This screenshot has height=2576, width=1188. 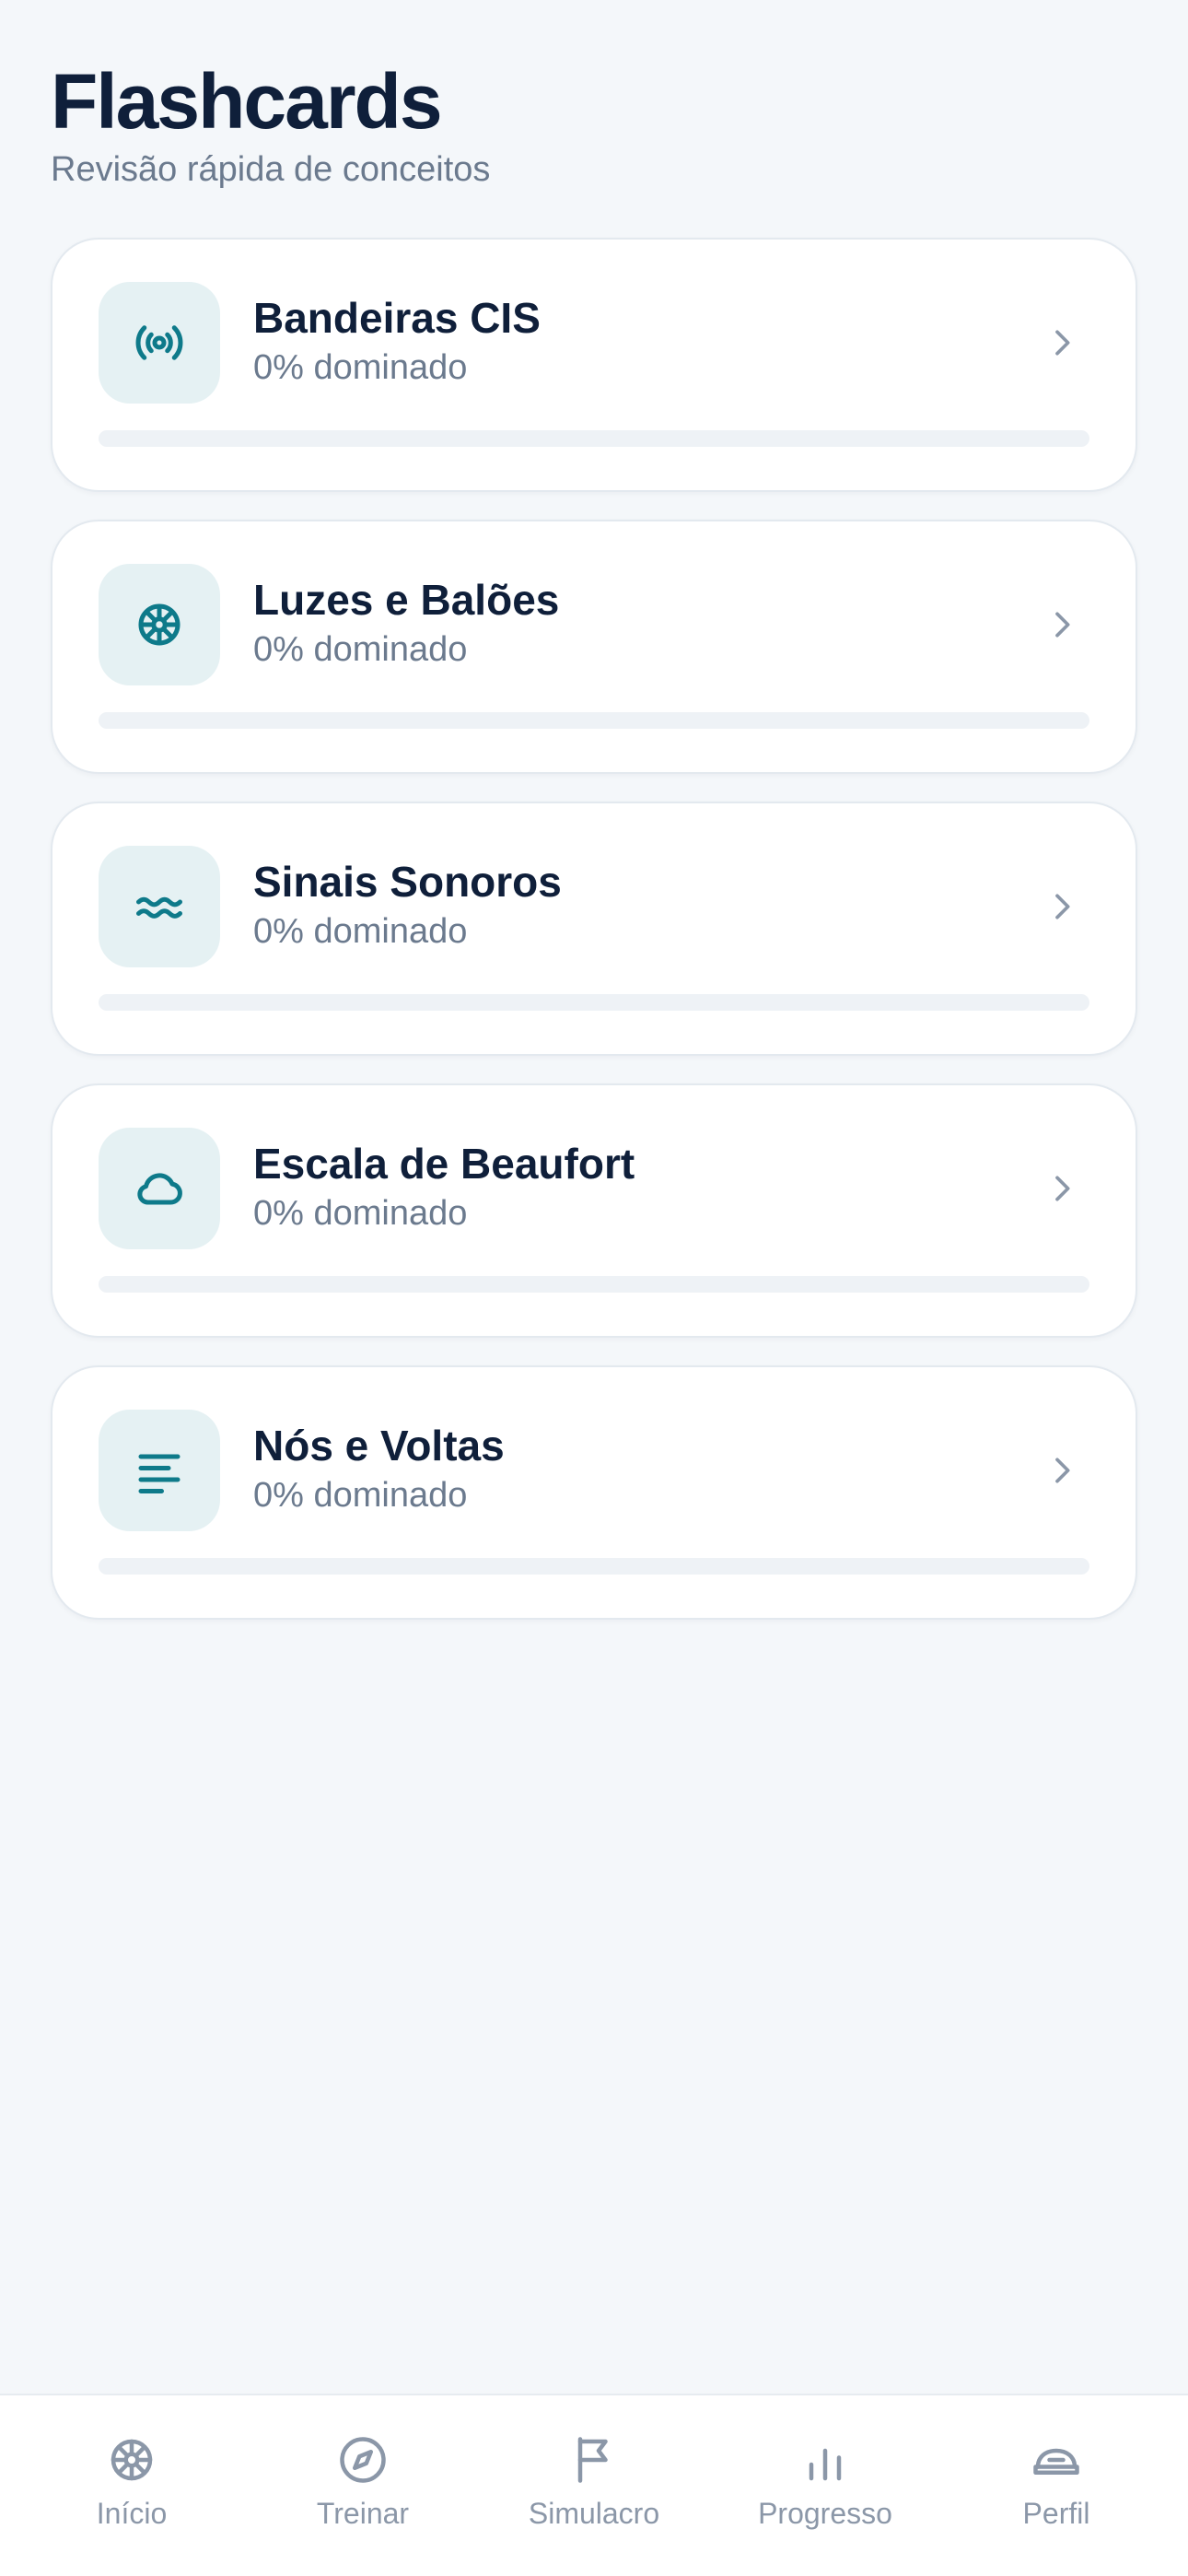 I want to click on page-header: Flashcards Revisão rápida de conceitos, so click(x=270, y=122).